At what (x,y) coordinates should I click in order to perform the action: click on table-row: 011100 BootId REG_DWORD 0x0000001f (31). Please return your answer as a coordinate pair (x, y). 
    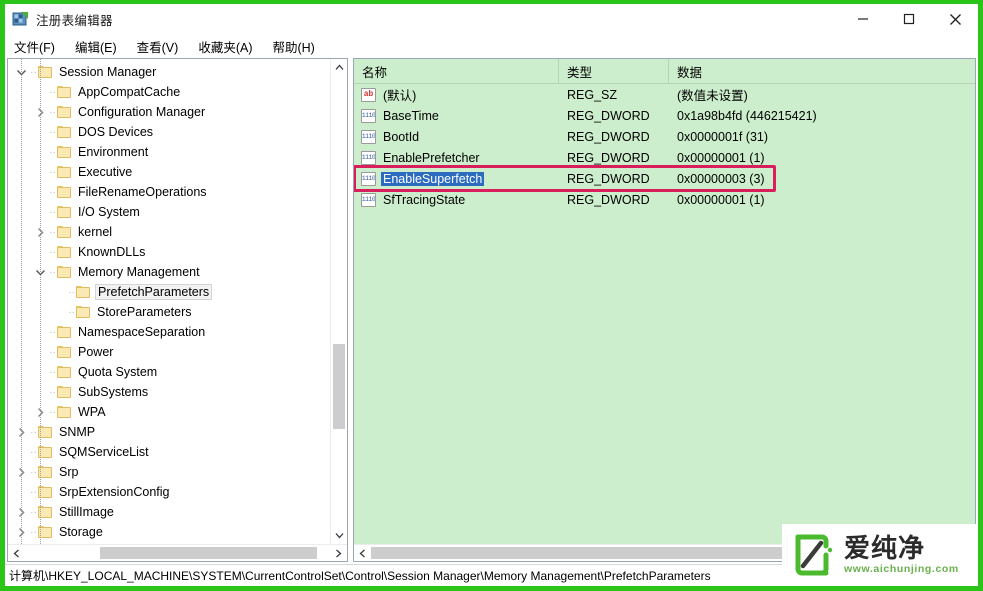
    Looking at the image, I should click on (664, 136).